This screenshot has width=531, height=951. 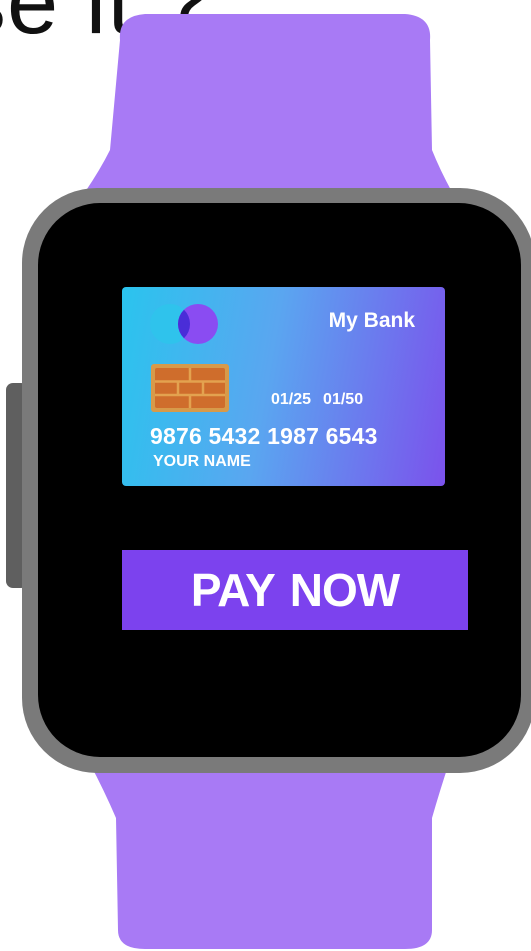 What do you see at coordinates (291, 399) in the screenshot?
I see `valid-from: 01/25` at bounding box center [291, 399].